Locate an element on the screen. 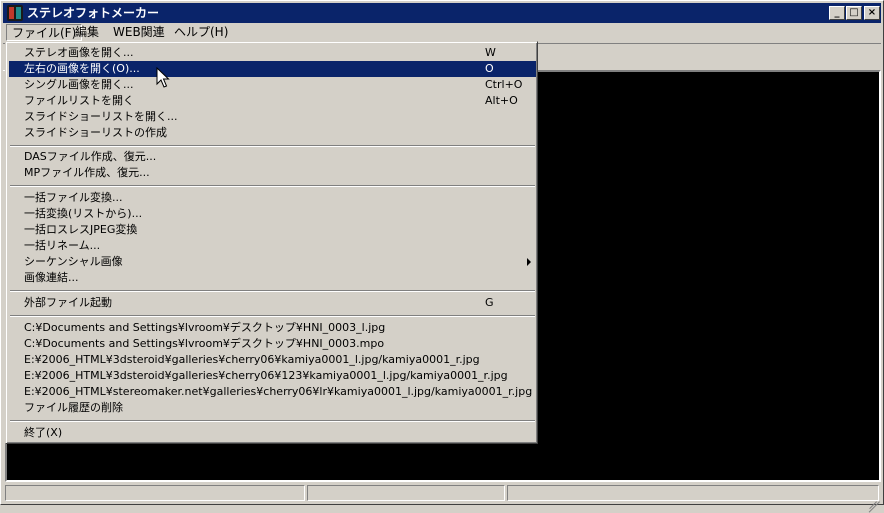 The image size is (884, 513). app-3d-icon is located at coordinates (15, 13).